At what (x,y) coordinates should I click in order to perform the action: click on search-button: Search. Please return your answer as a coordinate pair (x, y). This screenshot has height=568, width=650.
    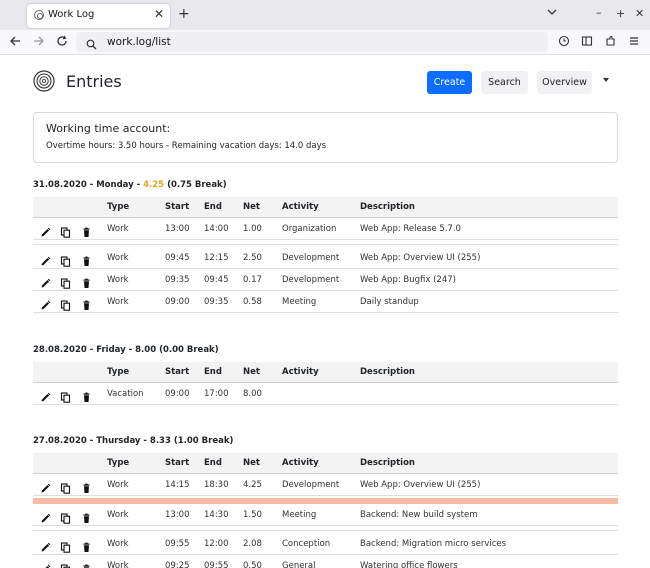
    Looking at the image, I should click on (504, 82).